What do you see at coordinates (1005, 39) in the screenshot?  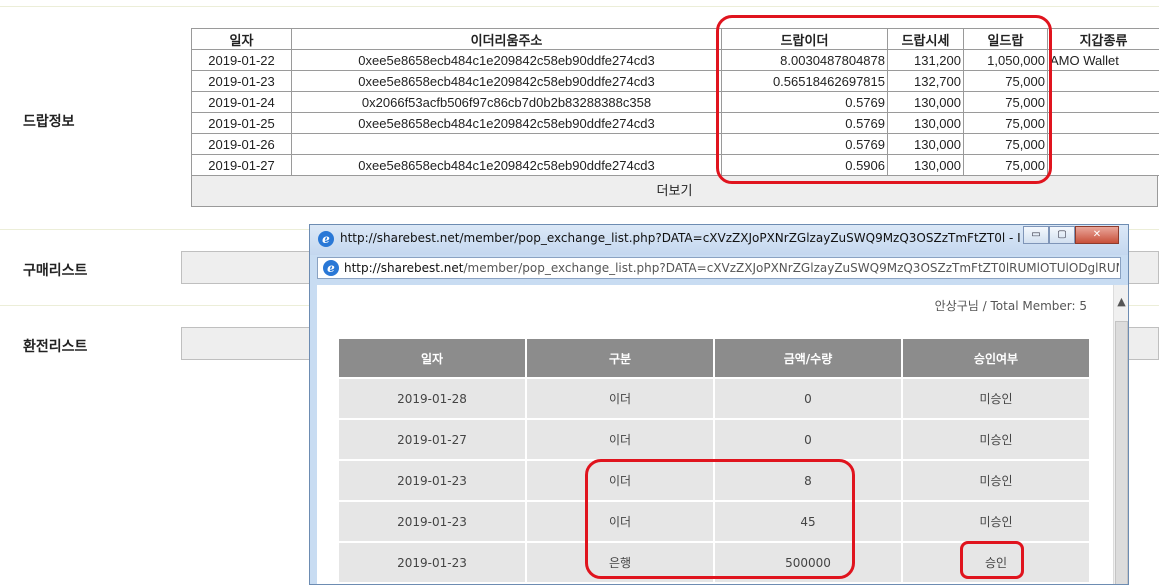 I see `header-daily-drop: 일드랍` at bounding box center [1005, 39].